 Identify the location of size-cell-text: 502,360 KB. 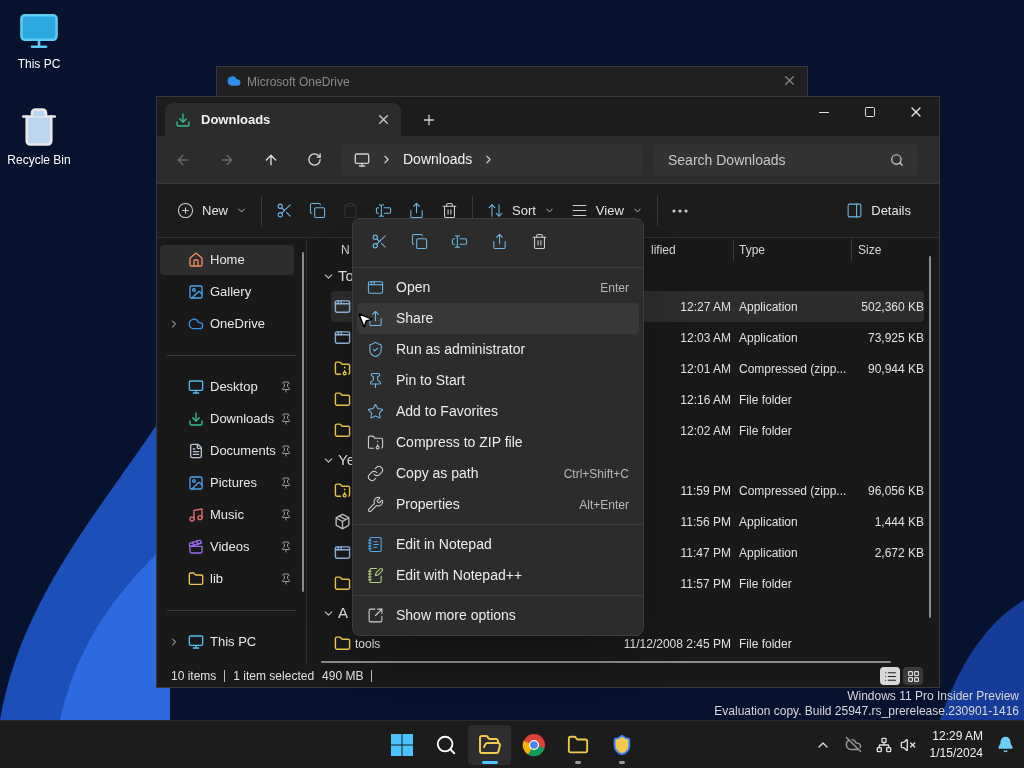
(892, 307).